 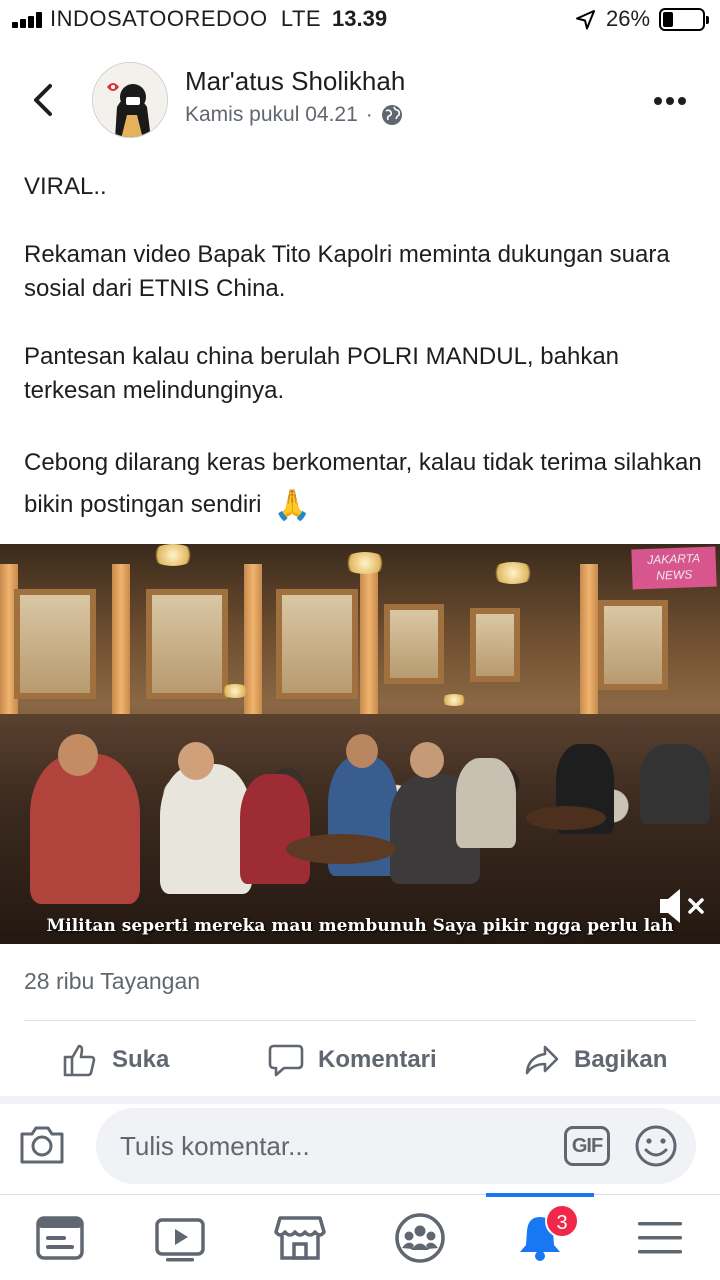 What do you see at coordinates (674, 568) in the screenshot?
I see `video-watermark: JAKARTA NEWS` at bounding box center [674, 568].